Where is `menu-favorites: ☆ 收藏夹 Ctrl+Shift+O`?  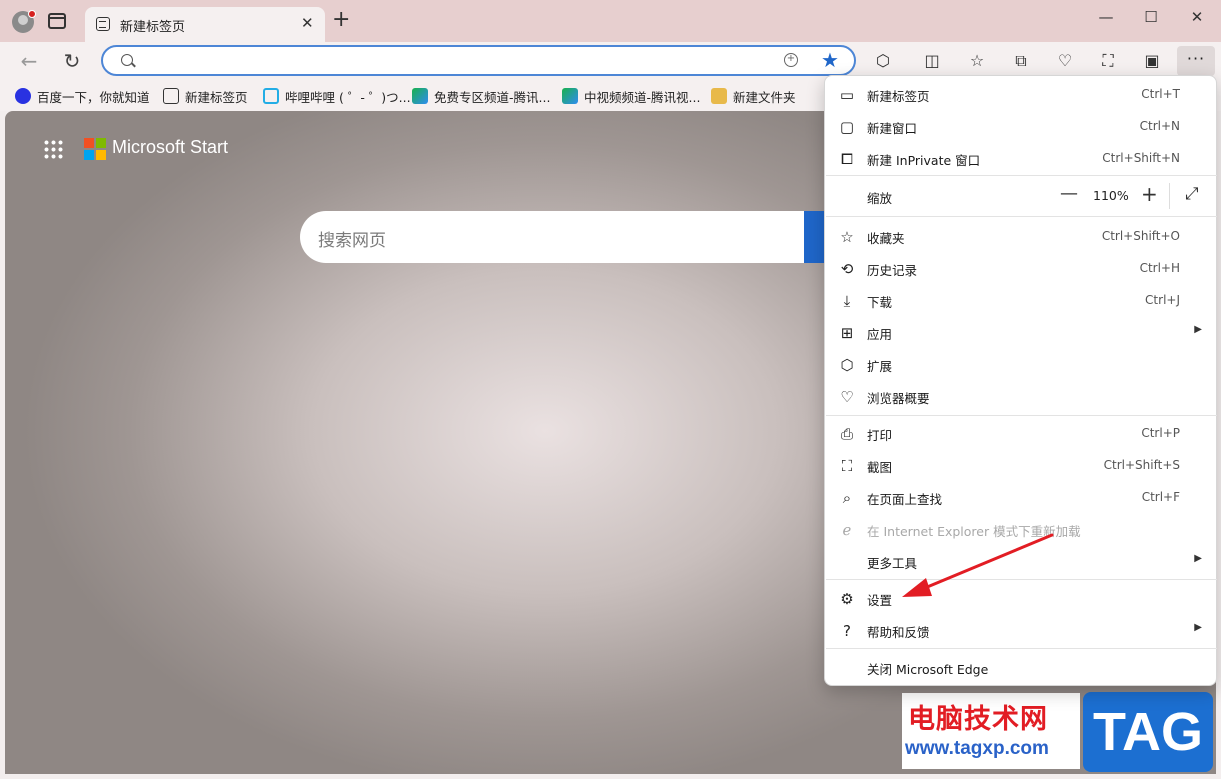
menu-favorites: ☆ 收藏夹 Ctrl+Shift+O is located at coordinates (1020, 236).